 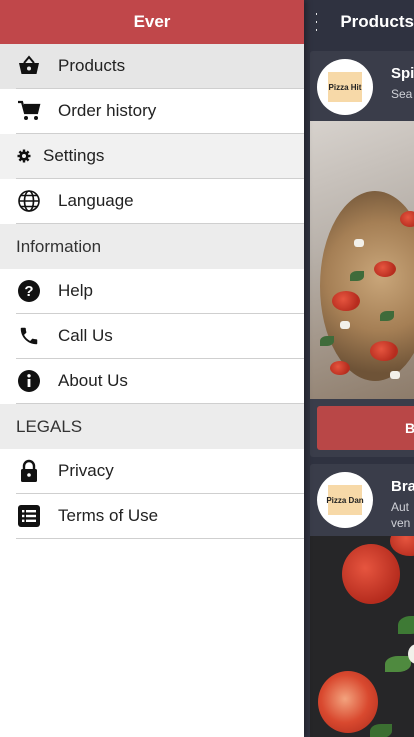 I want to click on product-title: Bra, so click(x=402, y=486).